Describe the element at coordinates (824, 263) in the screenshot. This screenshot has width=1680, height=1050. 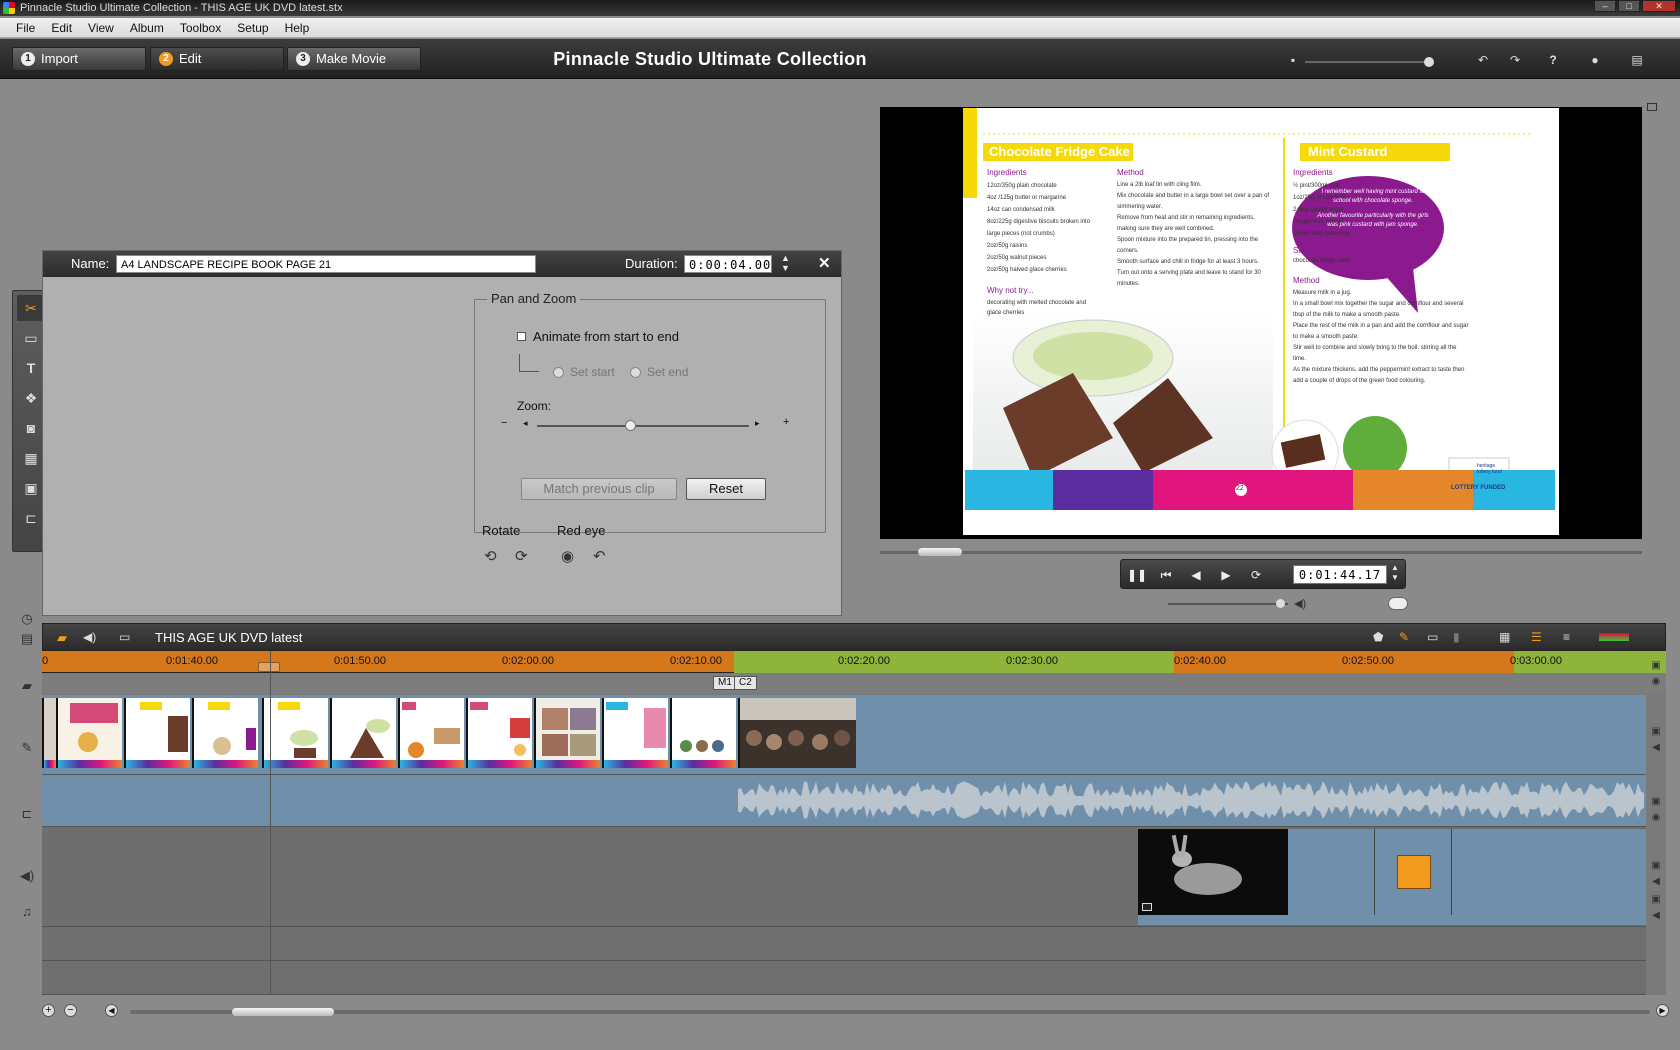
I see `close-icon: ✕` at that location.